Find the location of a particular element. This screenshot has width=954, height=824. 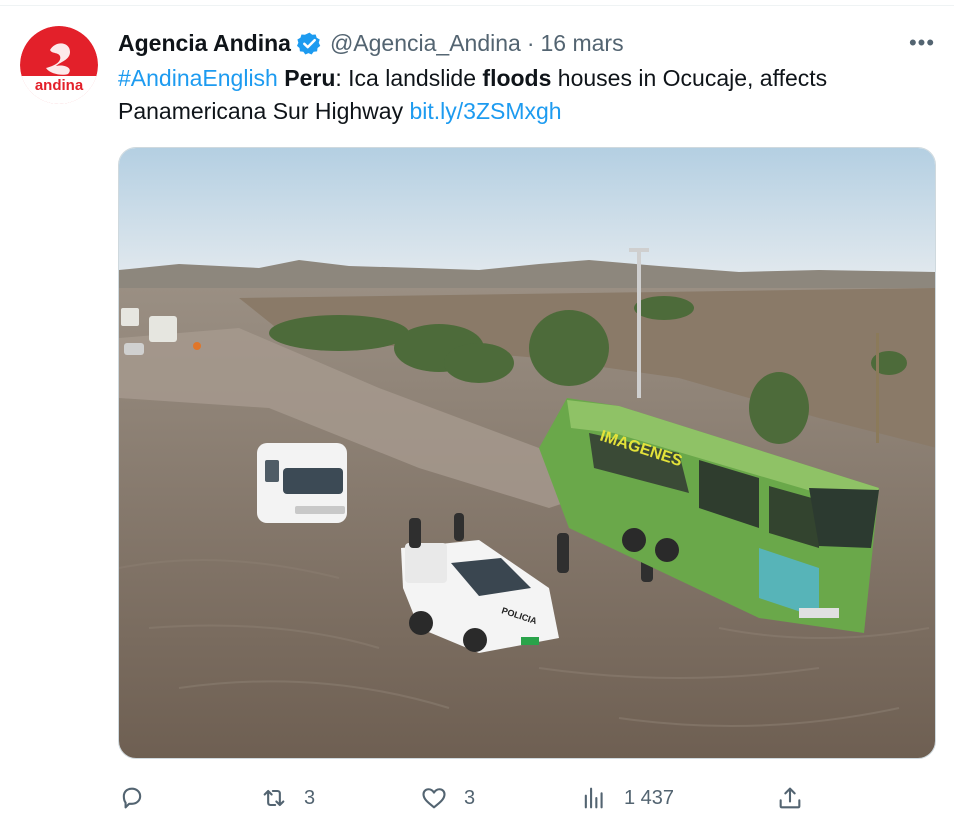

views-button: 1 437 is located at coordinates (627, 798).